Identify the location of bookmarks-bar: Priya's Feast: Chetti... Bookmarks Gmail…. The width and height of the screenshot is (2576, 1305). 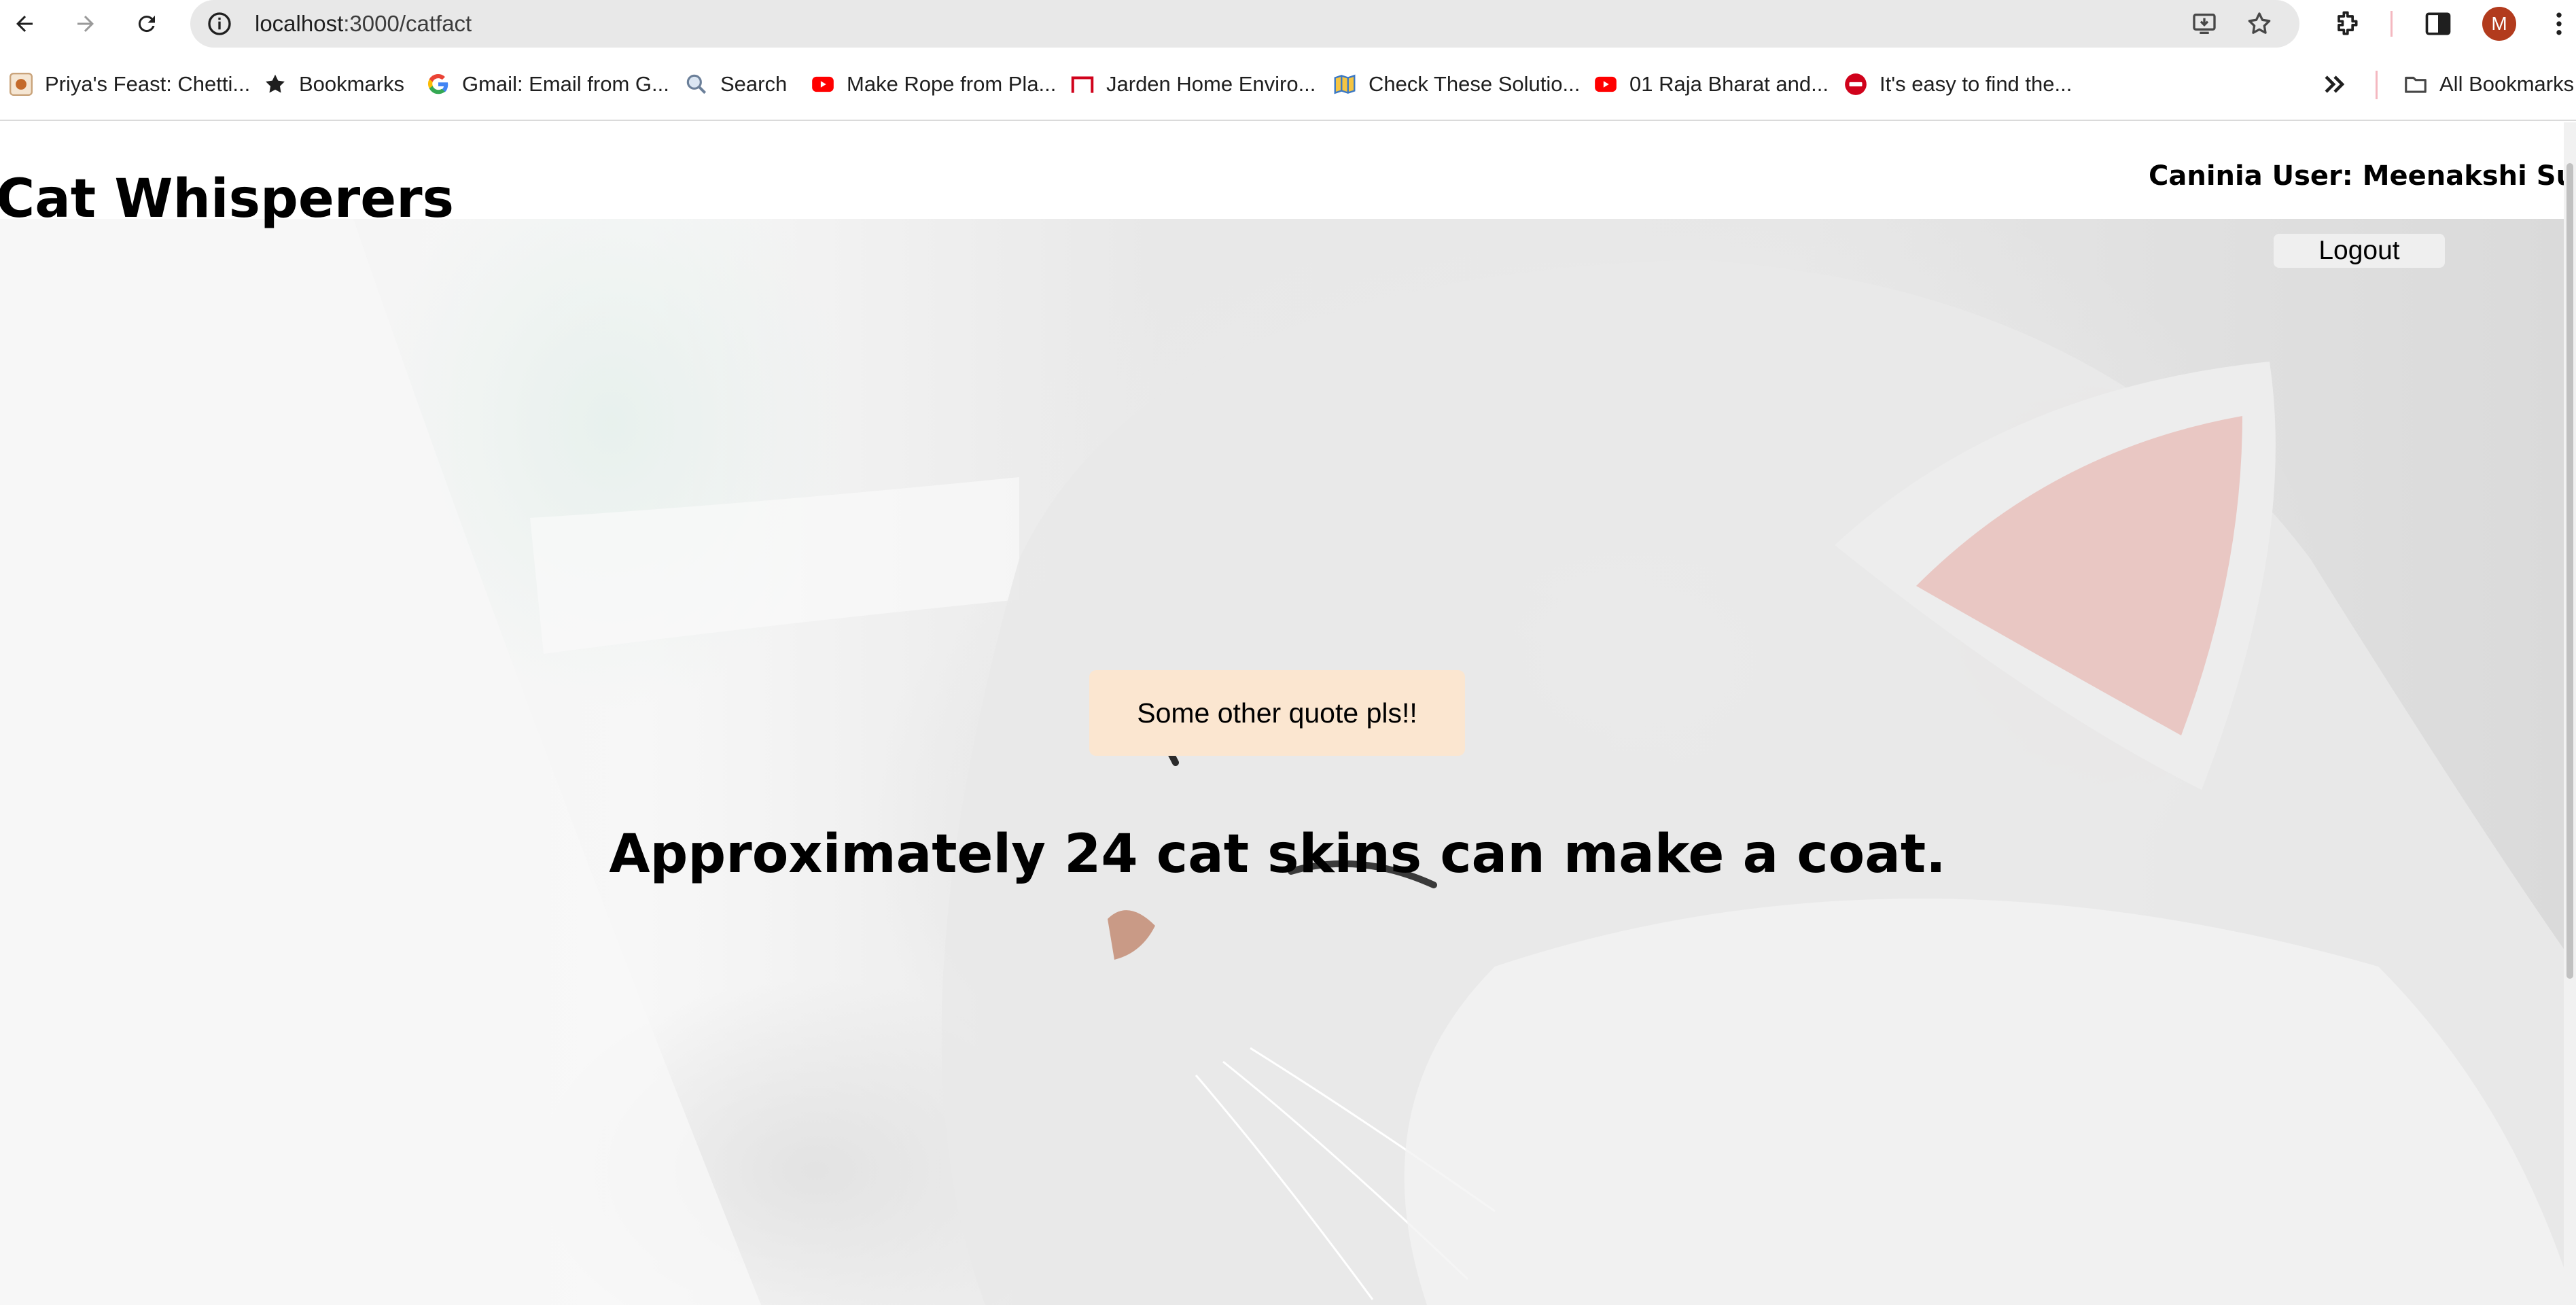
(1288, 84).